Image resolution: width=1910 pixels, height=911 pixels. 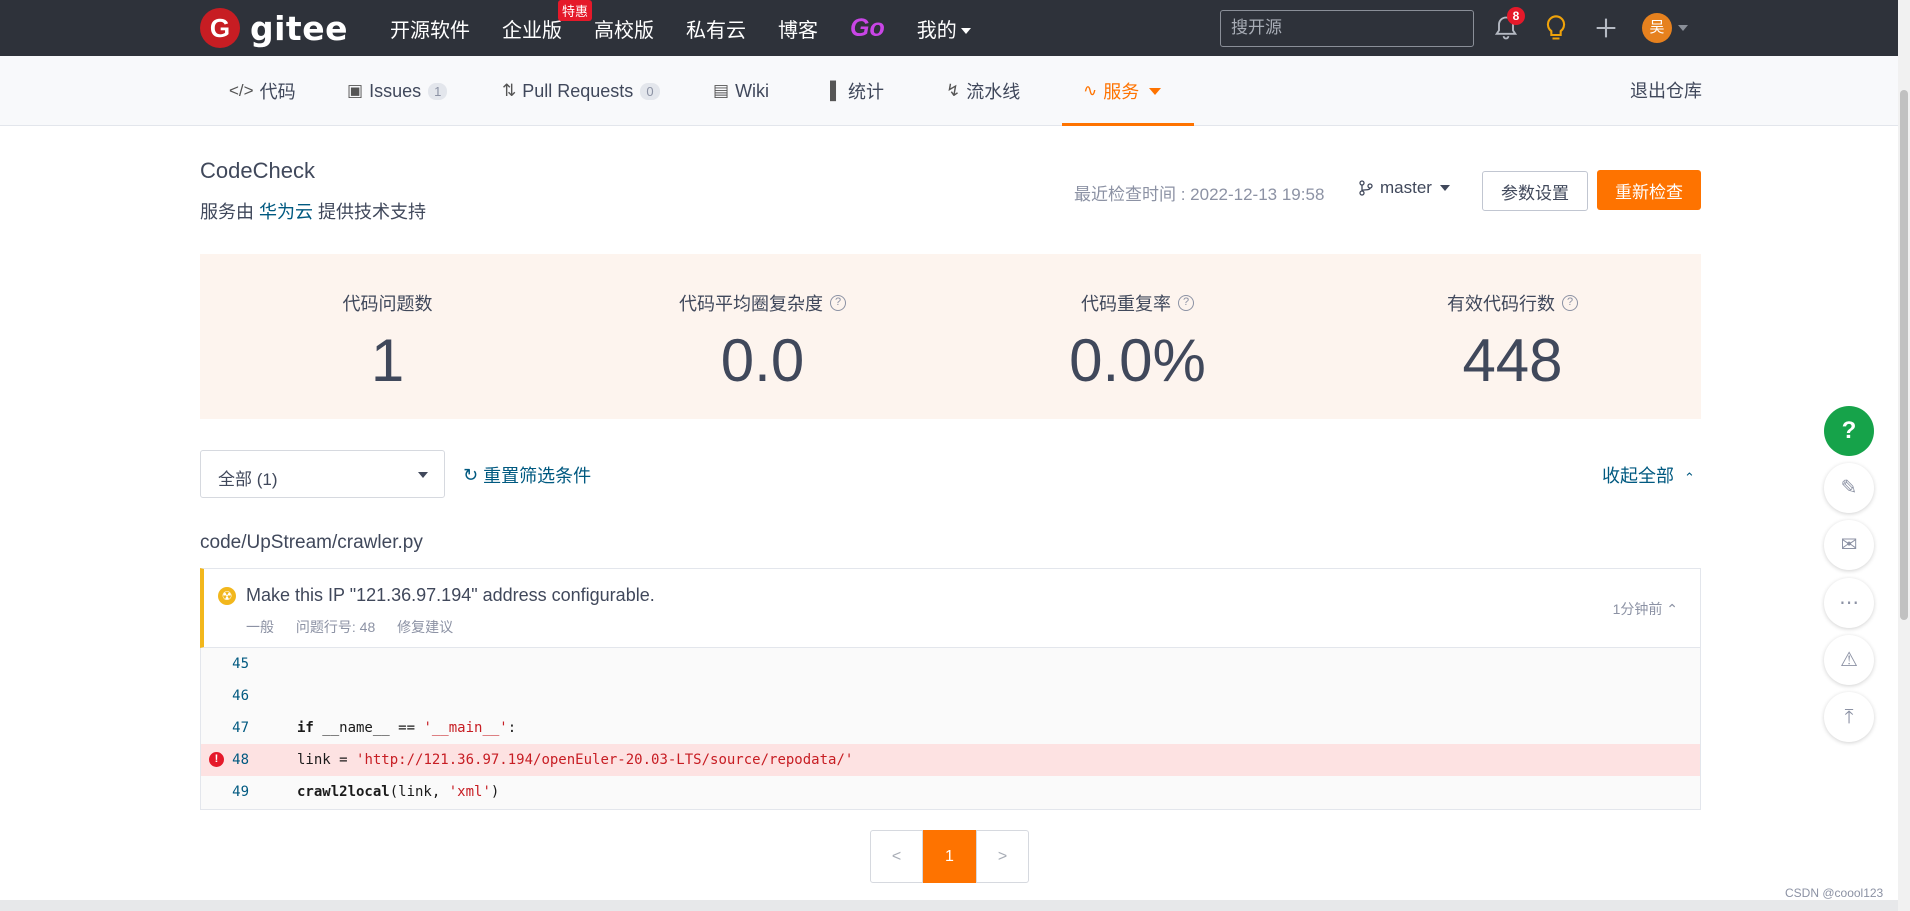 What do you see at coordinates (509, 90) in the screenshot?
I see `pull-request-icon: ⇅` at bounding box center [509, 90].